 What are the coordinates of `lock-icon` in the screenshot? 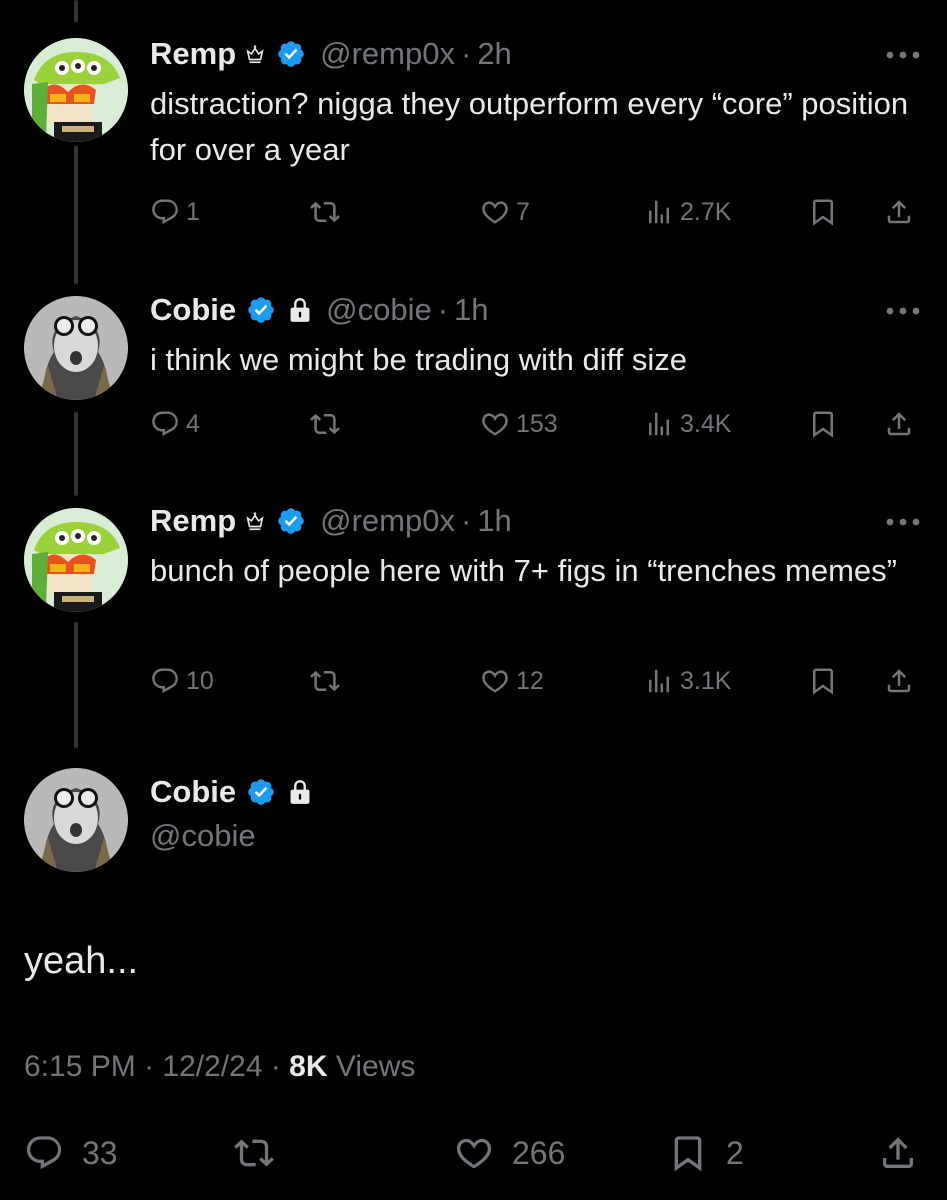 It's located at (300, 792).